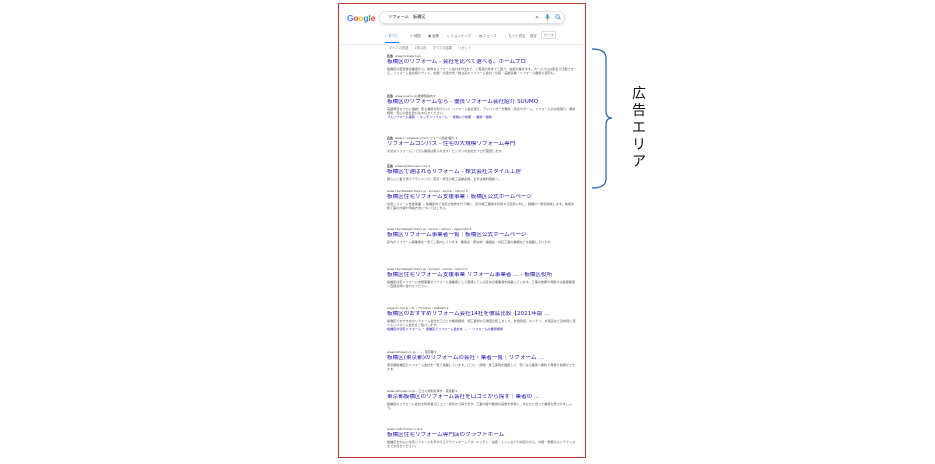 The image size is (935, 464). I want to click on label-char: エ, so click(639, 128).